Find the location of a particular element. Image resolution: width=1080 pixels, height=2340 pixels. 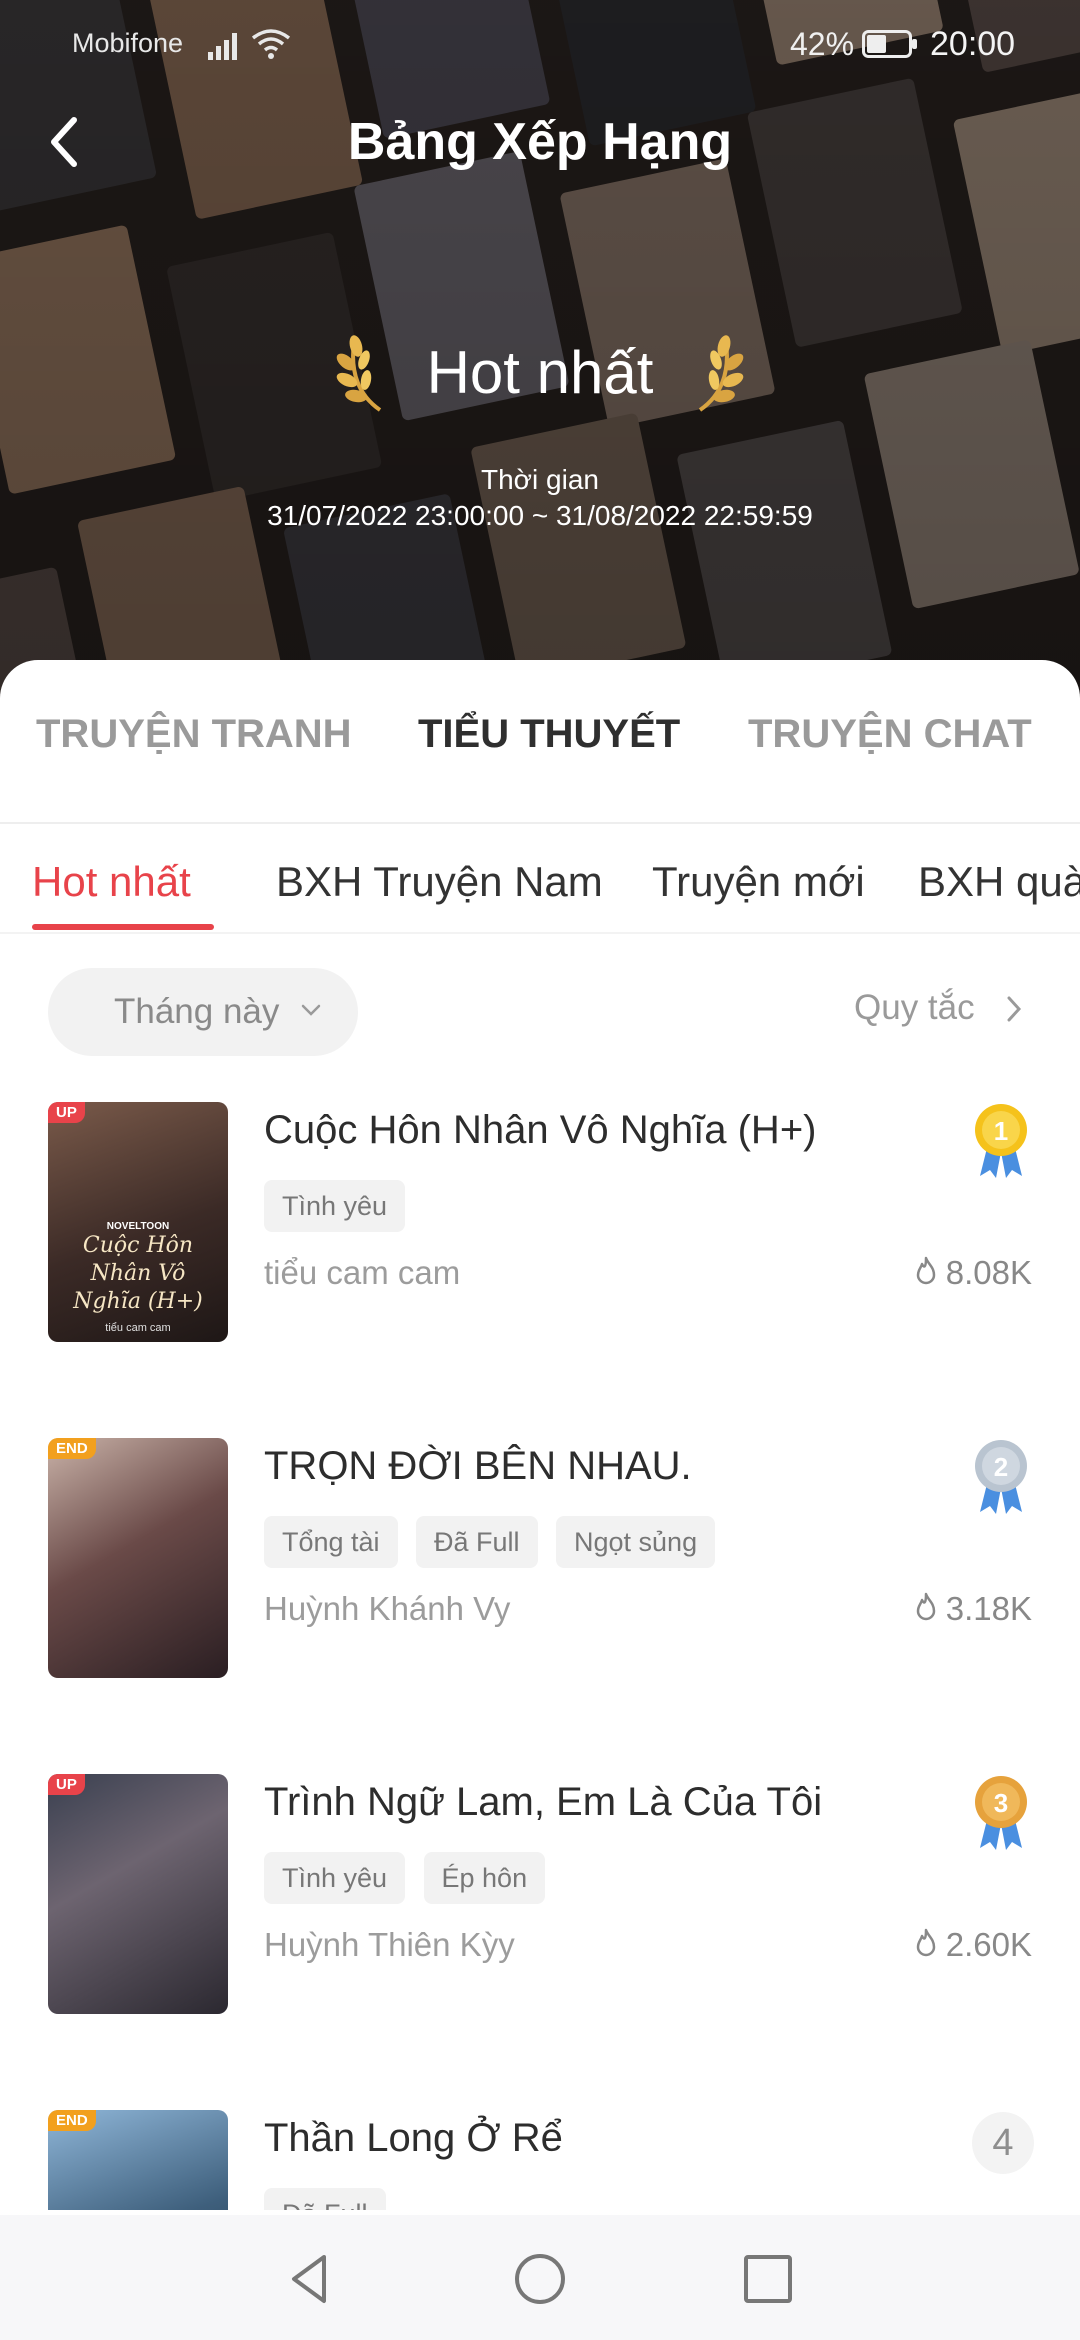

hero-title: Hot nhất is located at coordinates (540, 372).